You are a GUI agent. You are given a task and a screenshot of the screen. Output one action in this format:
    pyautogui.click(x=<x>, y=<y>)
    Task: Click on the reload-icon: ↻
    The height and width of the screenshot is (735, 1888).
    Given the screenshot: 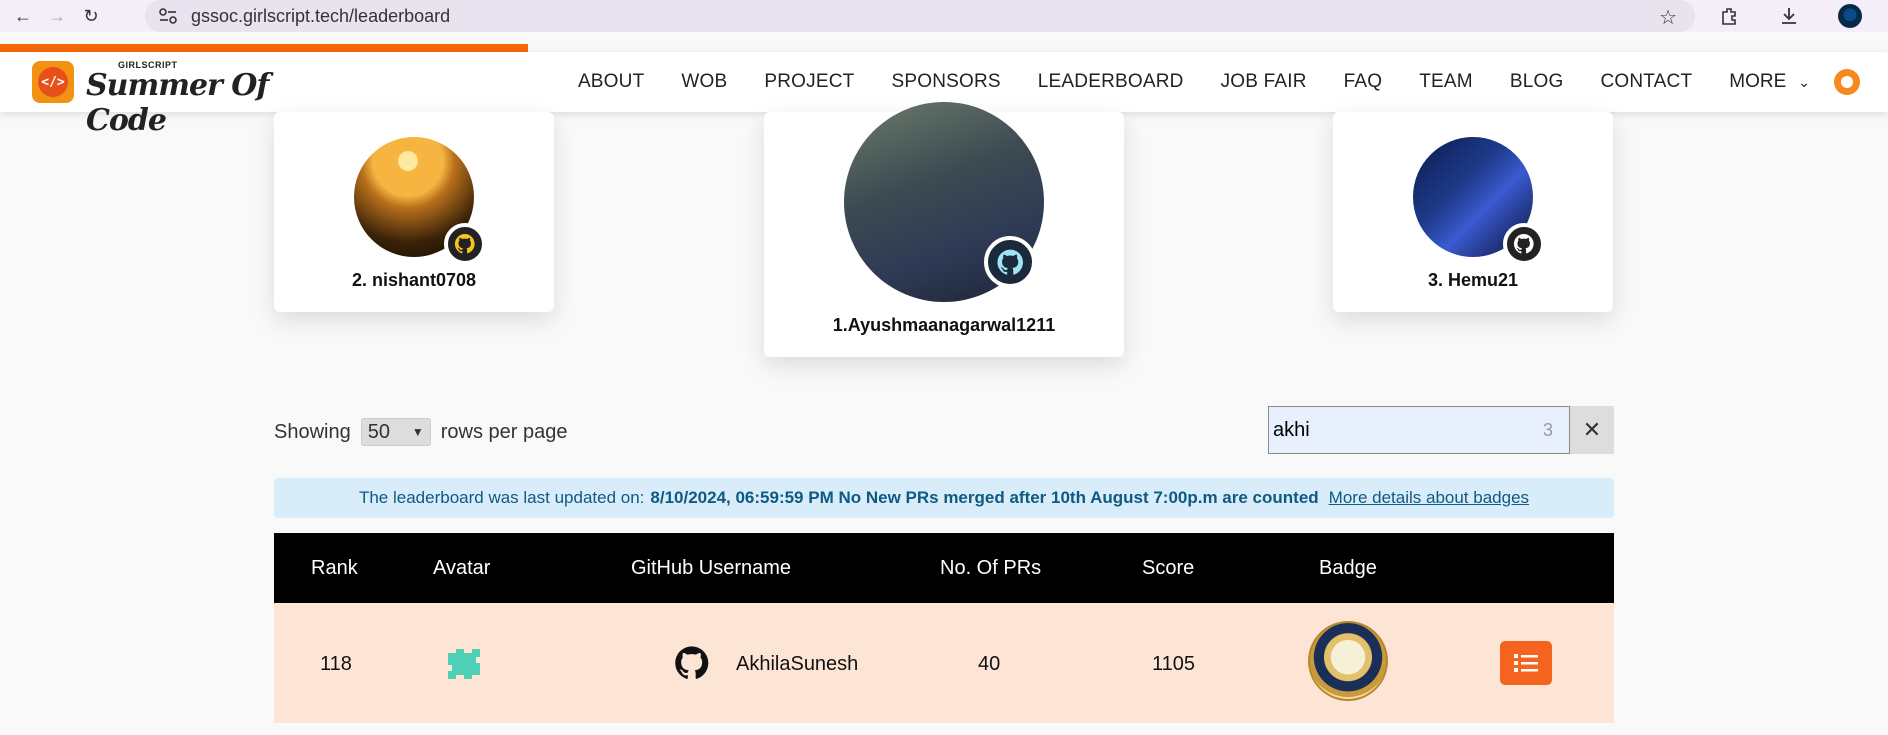 What is the action you would take?
    pyautogui.click(x=91, y=16)
    